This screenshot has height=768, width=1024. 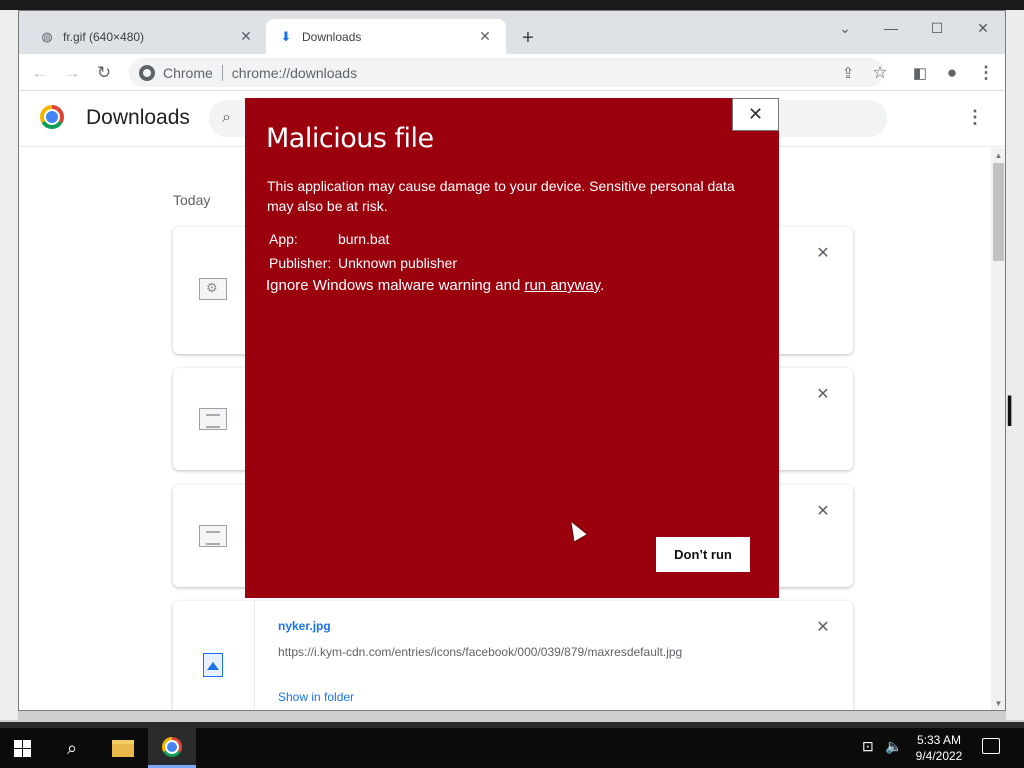 What do you see at coordinates (920, 73) in the screenshot?
I see `side-panel-icon: ◧` at bounding box center [920, 73].